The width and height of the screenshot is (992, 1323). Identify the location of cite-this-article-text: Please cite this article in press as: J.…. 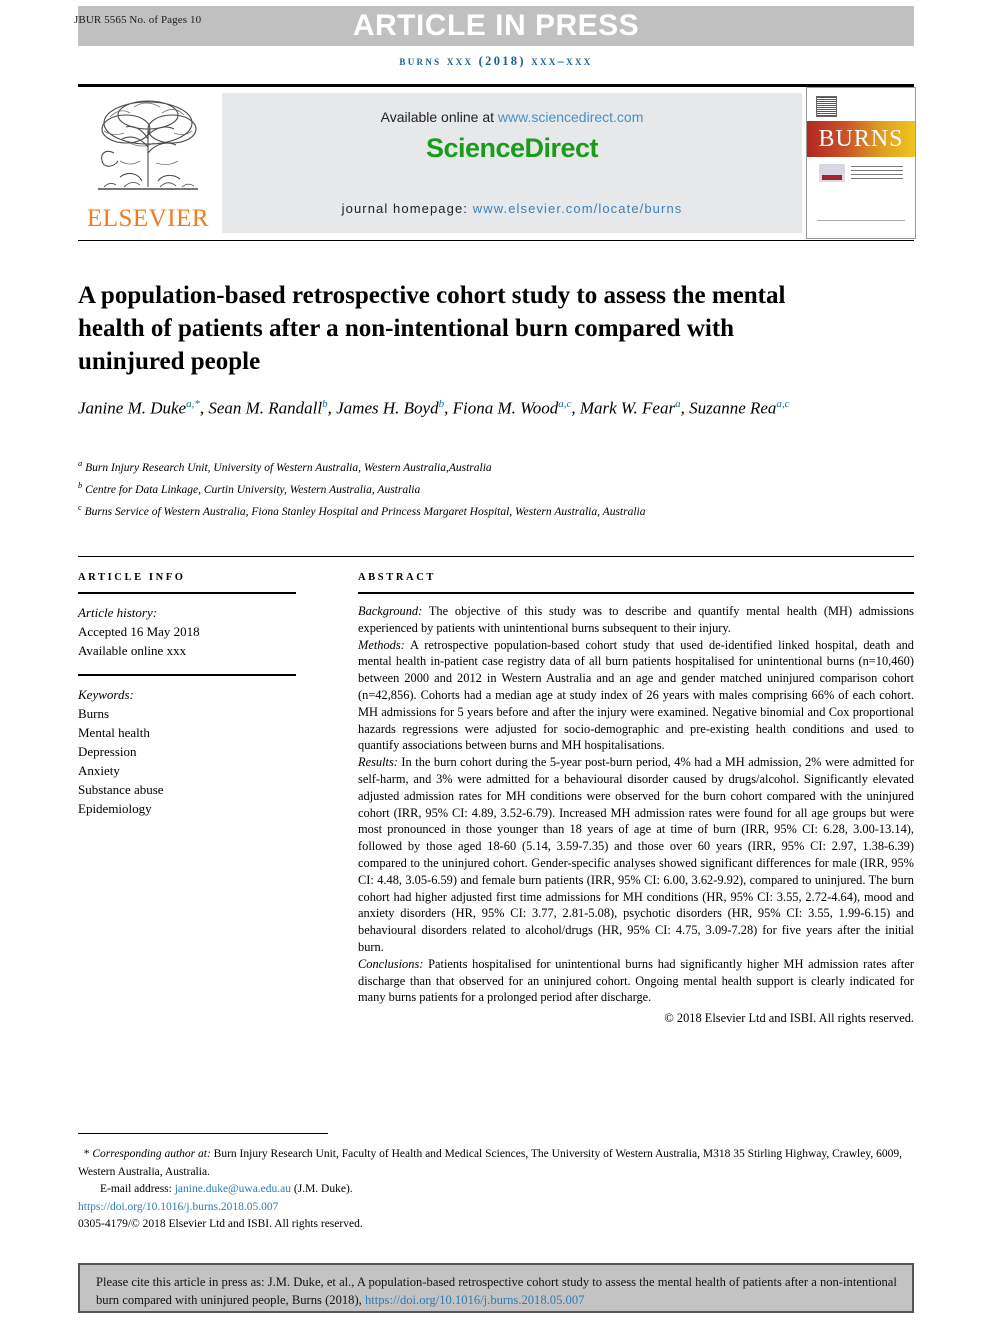
(498, 1291).